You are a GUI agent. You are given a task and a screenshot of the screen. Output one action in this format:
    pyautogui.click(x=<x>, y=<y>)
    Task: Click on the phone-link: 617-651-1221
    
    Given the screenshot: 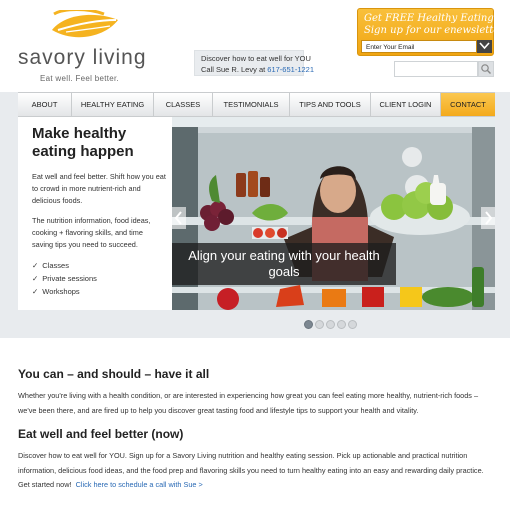 What is the action you would take?
    pyautogui.click(x=290, y=69)
    